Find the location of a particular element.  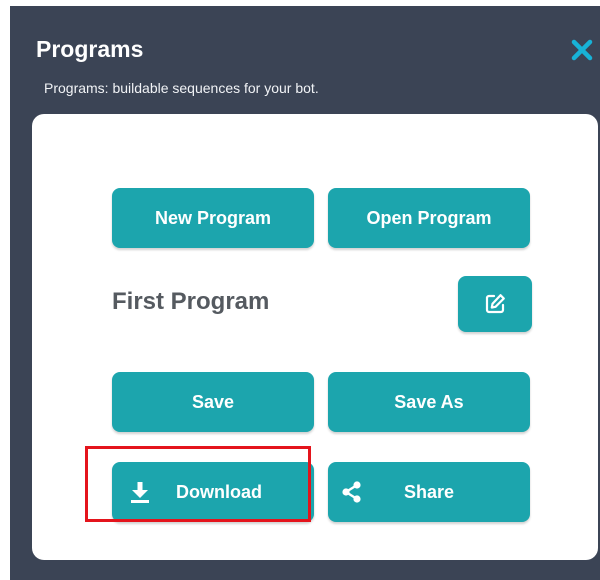

open-program-label: Open Program is located at coordinates (429, 217).